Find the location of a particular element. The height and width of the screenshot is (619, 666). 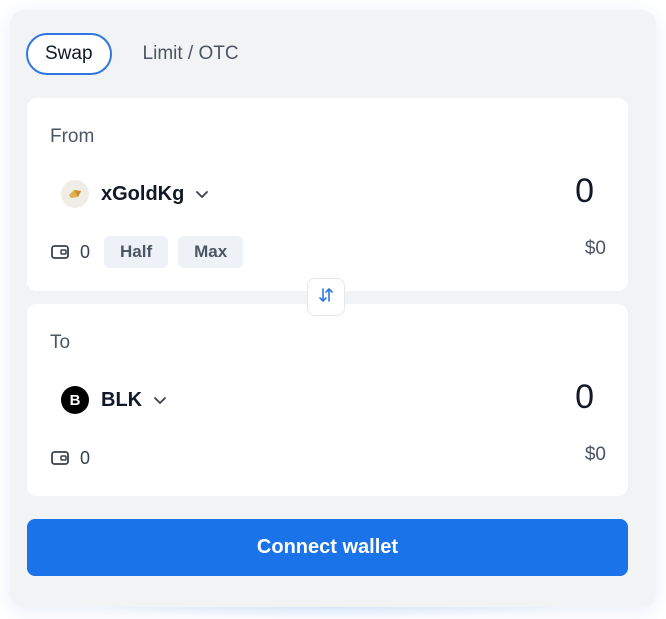

to-amount-output: 0 is located at coordinates (584, 397).